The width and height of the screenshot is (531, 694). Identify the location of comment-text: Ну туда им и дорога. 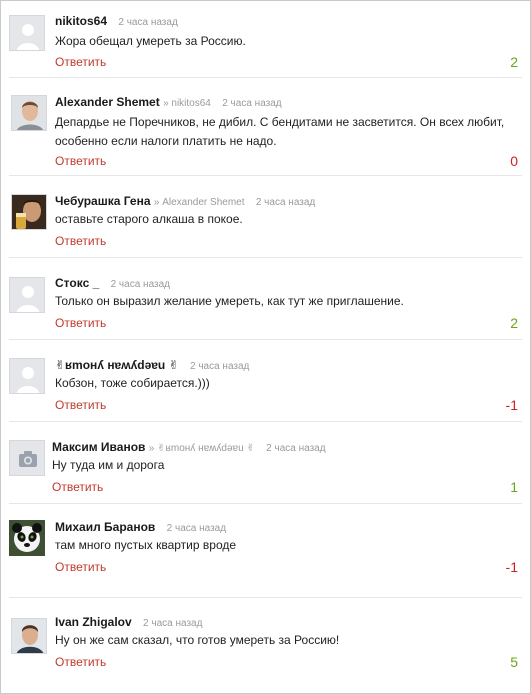
(108, 465).